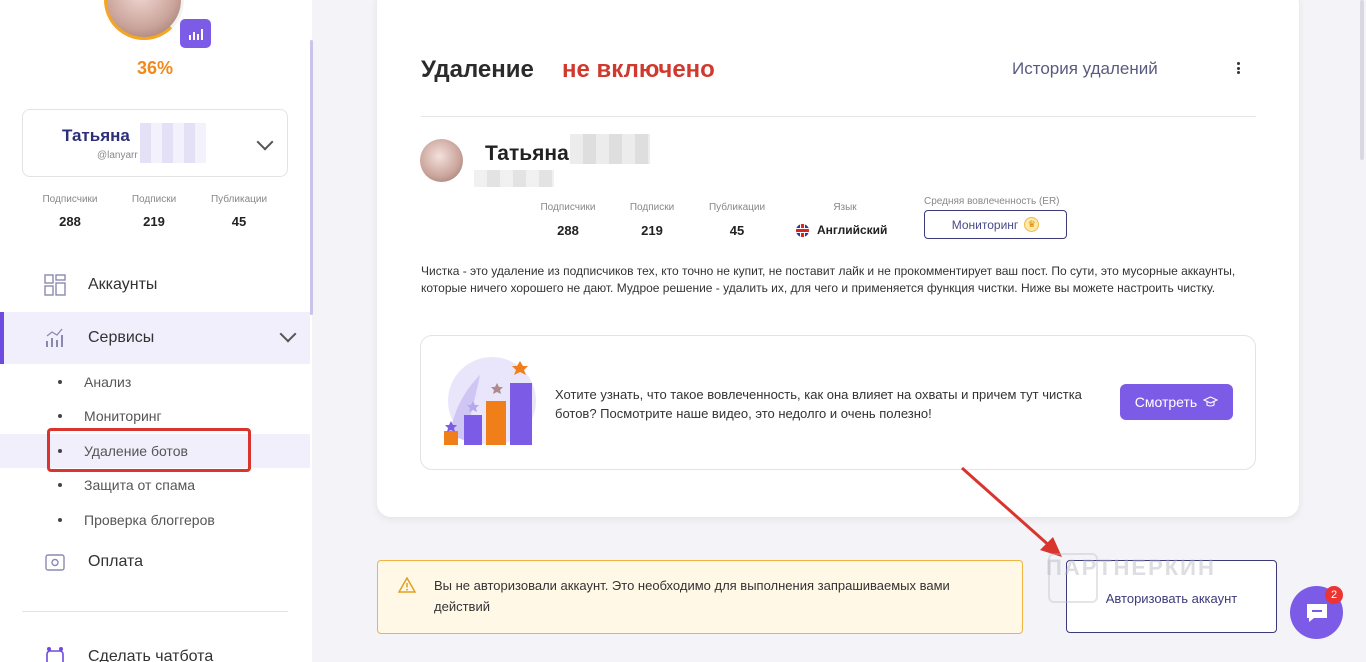 Image resolution: width=1366 pixels, height=662 pixels. Describe the element at coordinates (1362, 80) in the screenshot. I see `page-scrollbar` at that location.